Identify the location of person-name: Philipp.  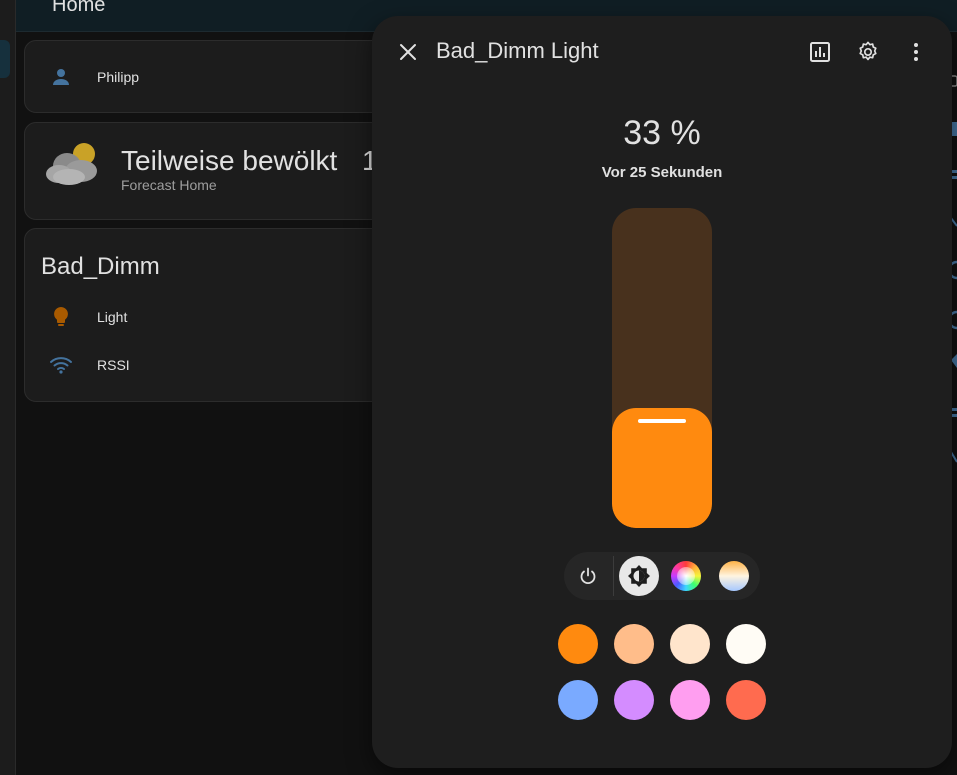
(118, 77).